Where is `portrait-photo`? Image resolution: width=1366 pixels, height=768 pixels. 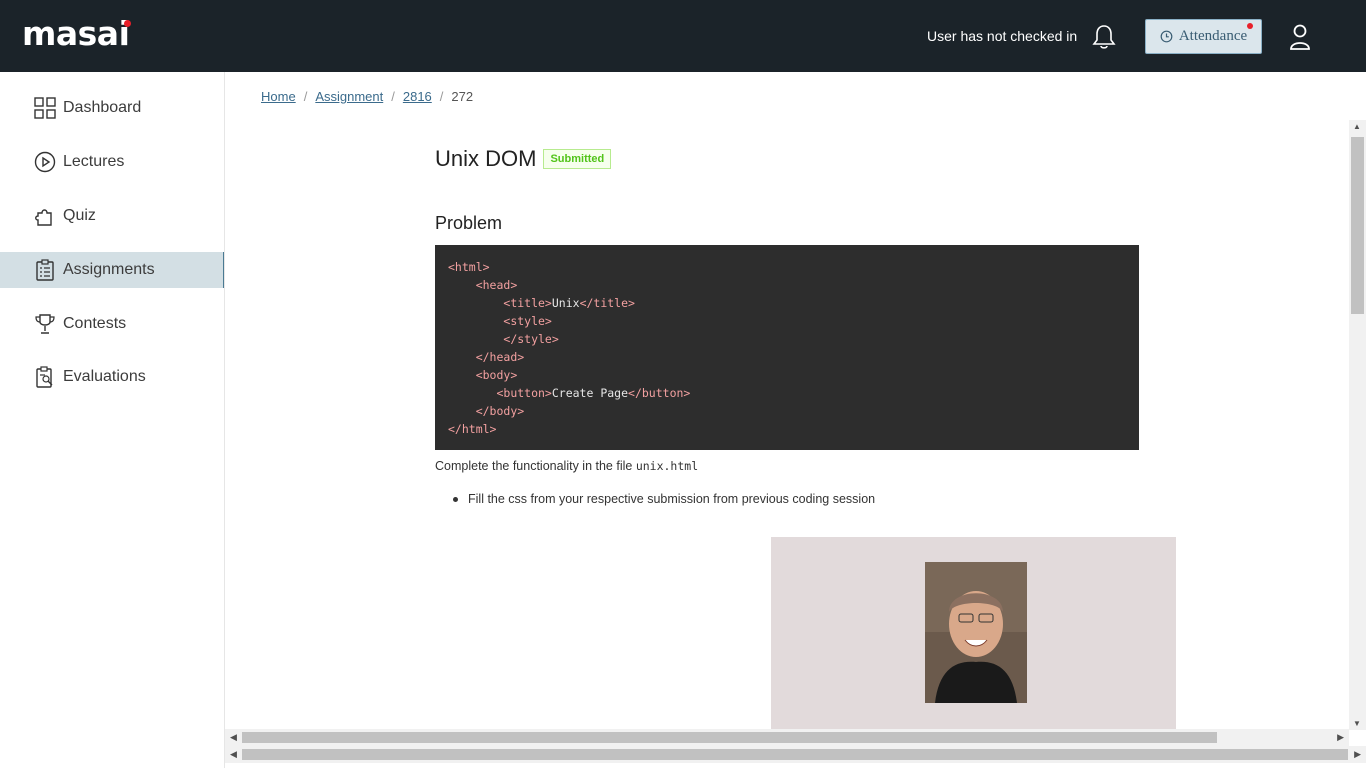 portrait-photo is located at coordinates (976, 632).